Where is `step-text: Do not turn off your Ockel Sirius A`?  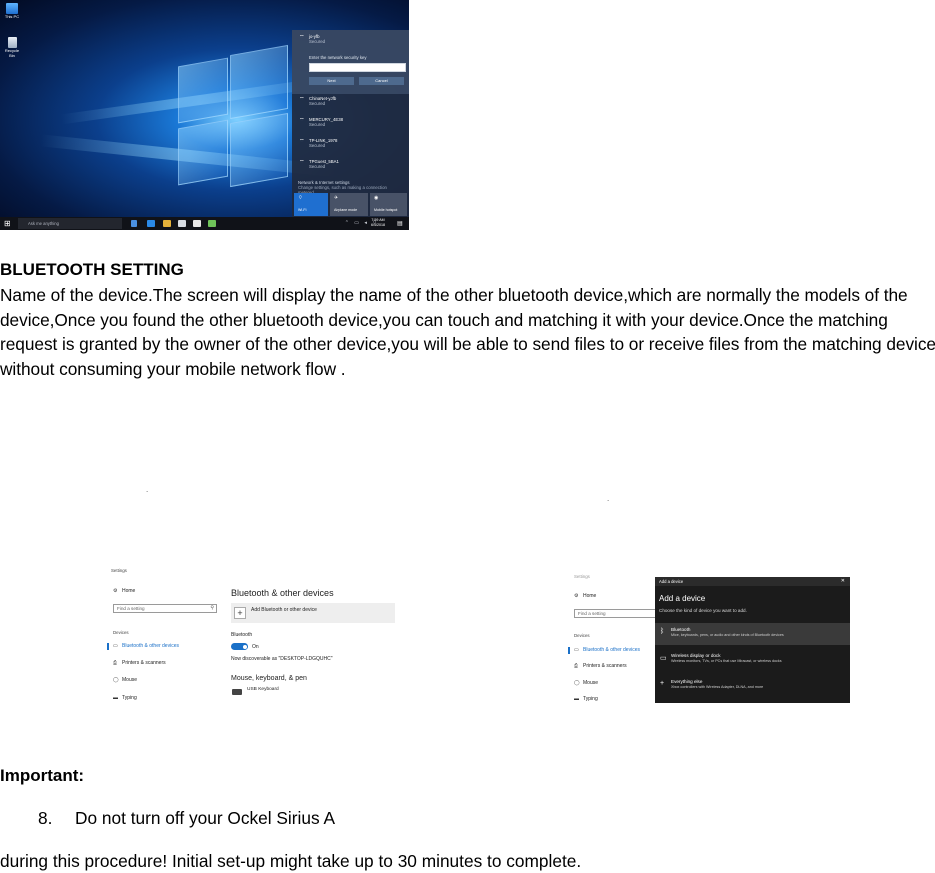
step-text: Do not turn off your Ockel Sirius A is located at coordinates (205, 818).